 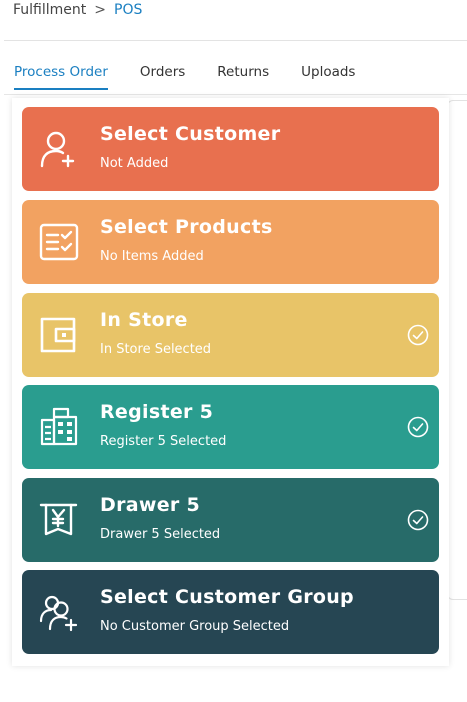 I want to click on user-group-plus-icon, so click(x=59, y=612).